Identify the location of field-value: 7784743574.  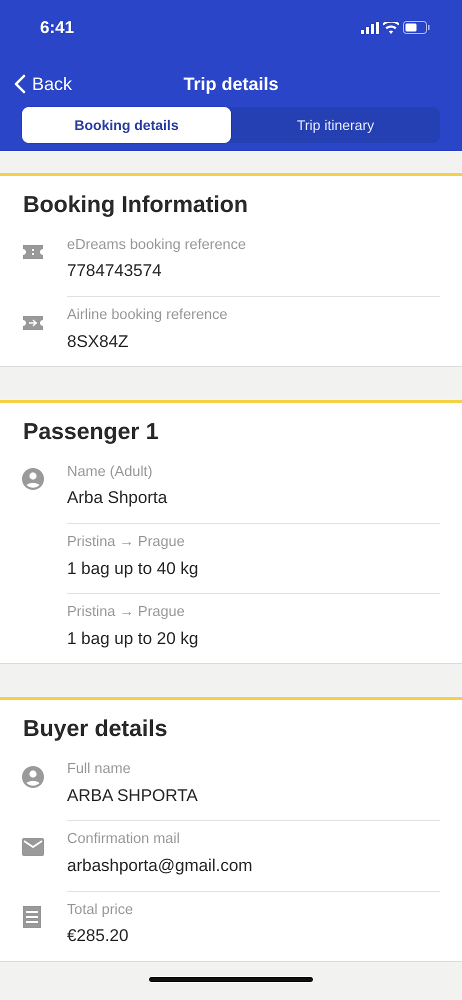
(115, 271).